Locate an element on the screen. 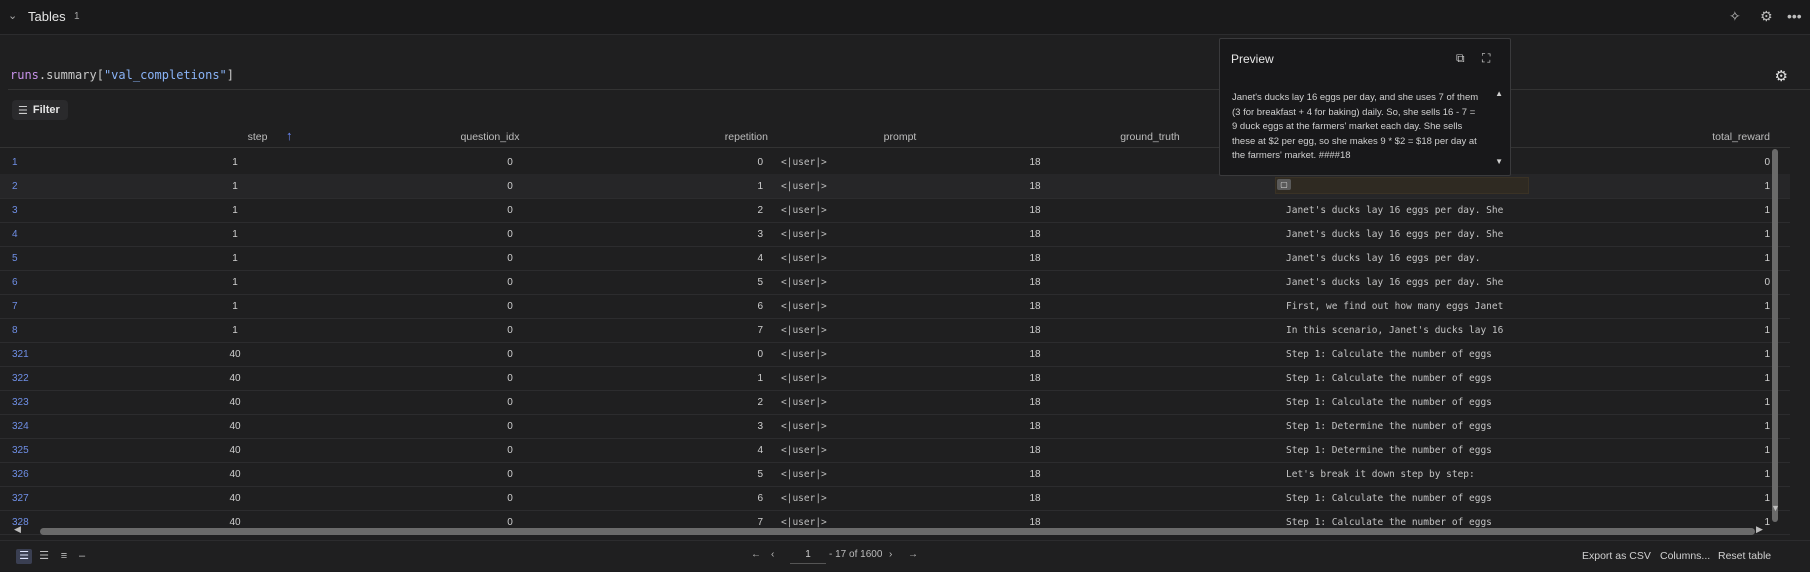 The height and width of the screenshot is (572, 1810). table-expression: runs.summary["val_completions"] is located at coordinates (122, 75).